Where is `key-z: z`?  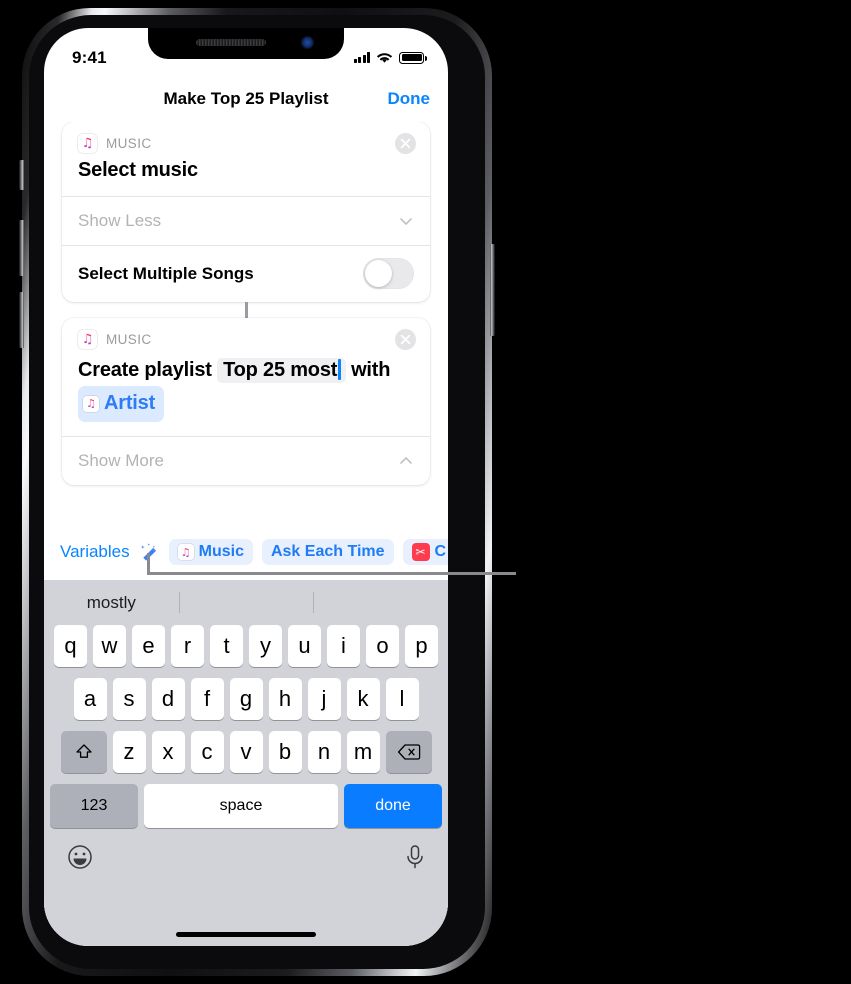 key-z: z is located at coordinates (129, 752).